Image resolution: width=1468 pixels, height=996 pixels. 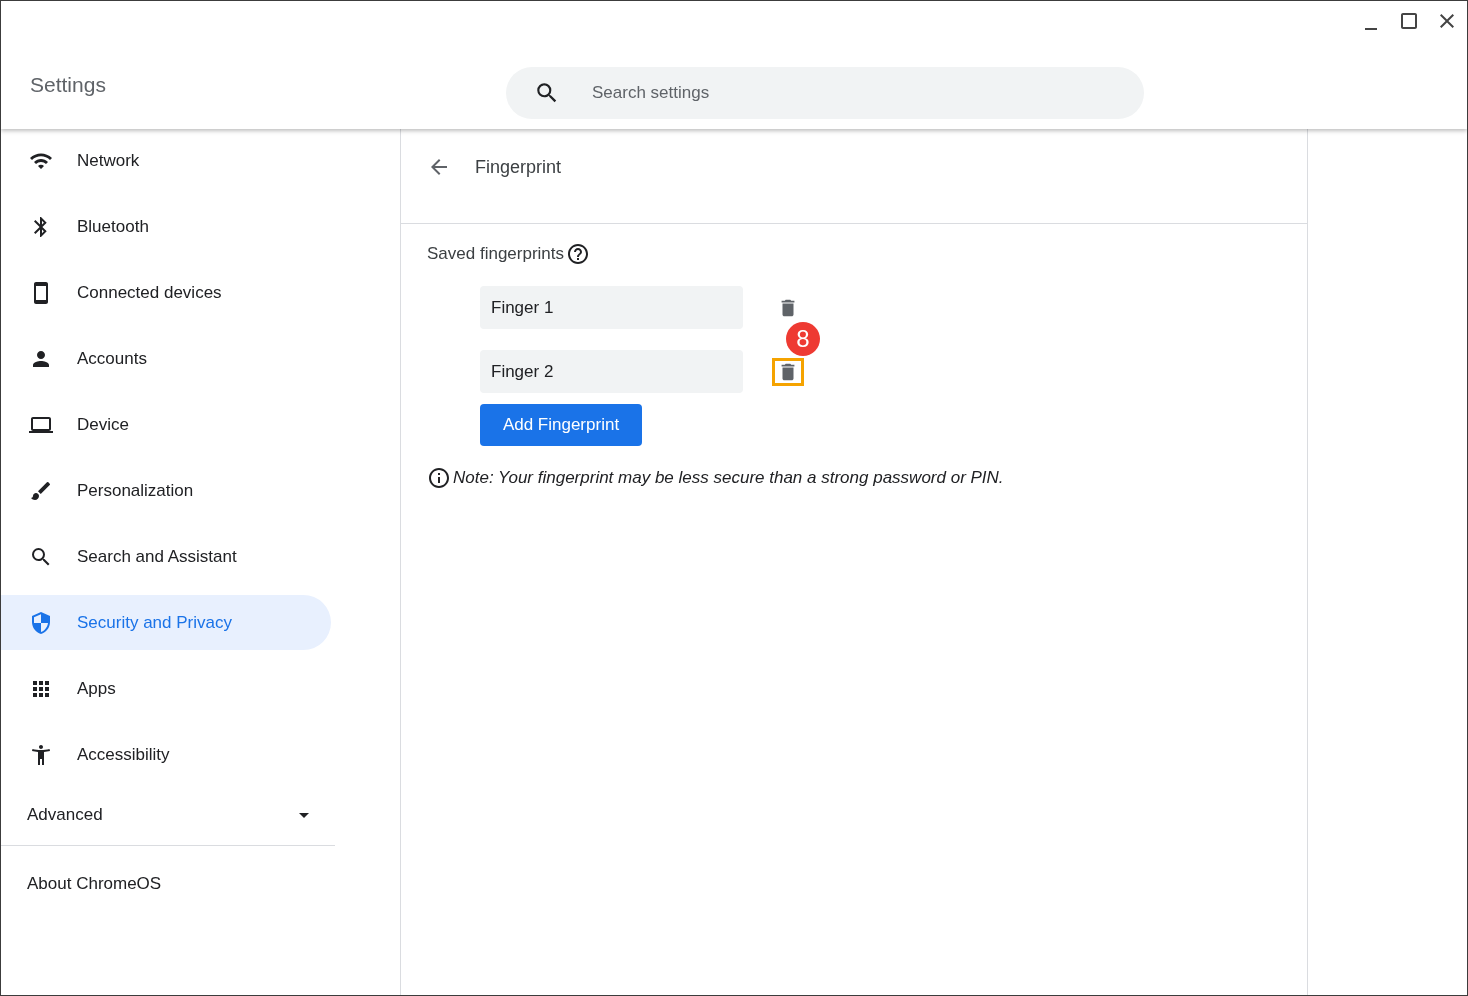 I want to click on sidebar-item: Personalization, so click(x=166, y=490).